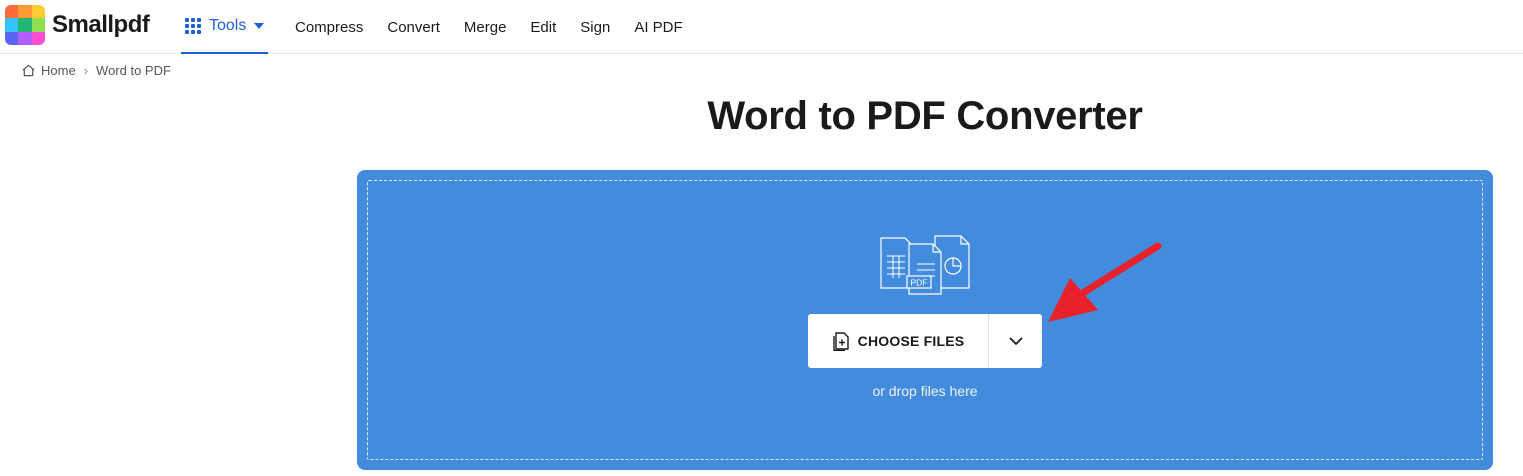 The height and width of the screenshot is (476, 1523). What do you see at coordinates (485, 27) in the screenshot?
I see `nav-link-merge: Merge` at bounding box center [485, 27].